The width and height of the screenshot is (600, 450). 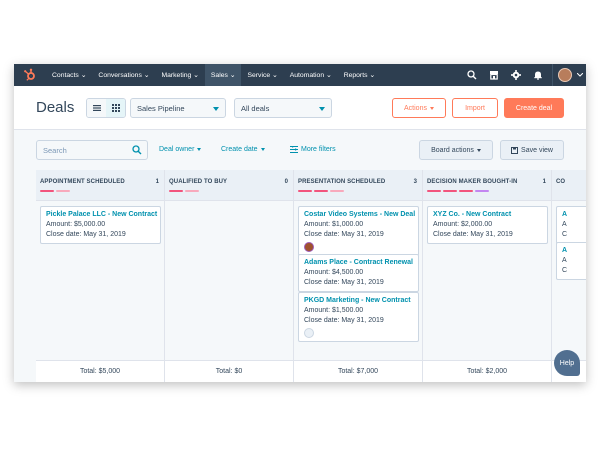 I want to click on import-button: Import, so click(x=475, y=108).